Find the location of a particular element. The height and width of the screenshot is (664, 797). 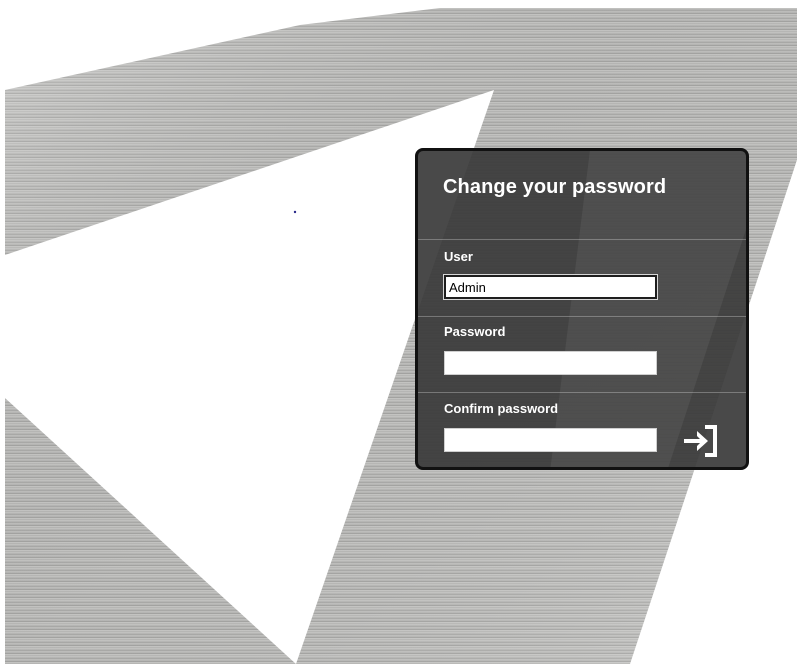

submit-button is located at coordinates (701, 441).